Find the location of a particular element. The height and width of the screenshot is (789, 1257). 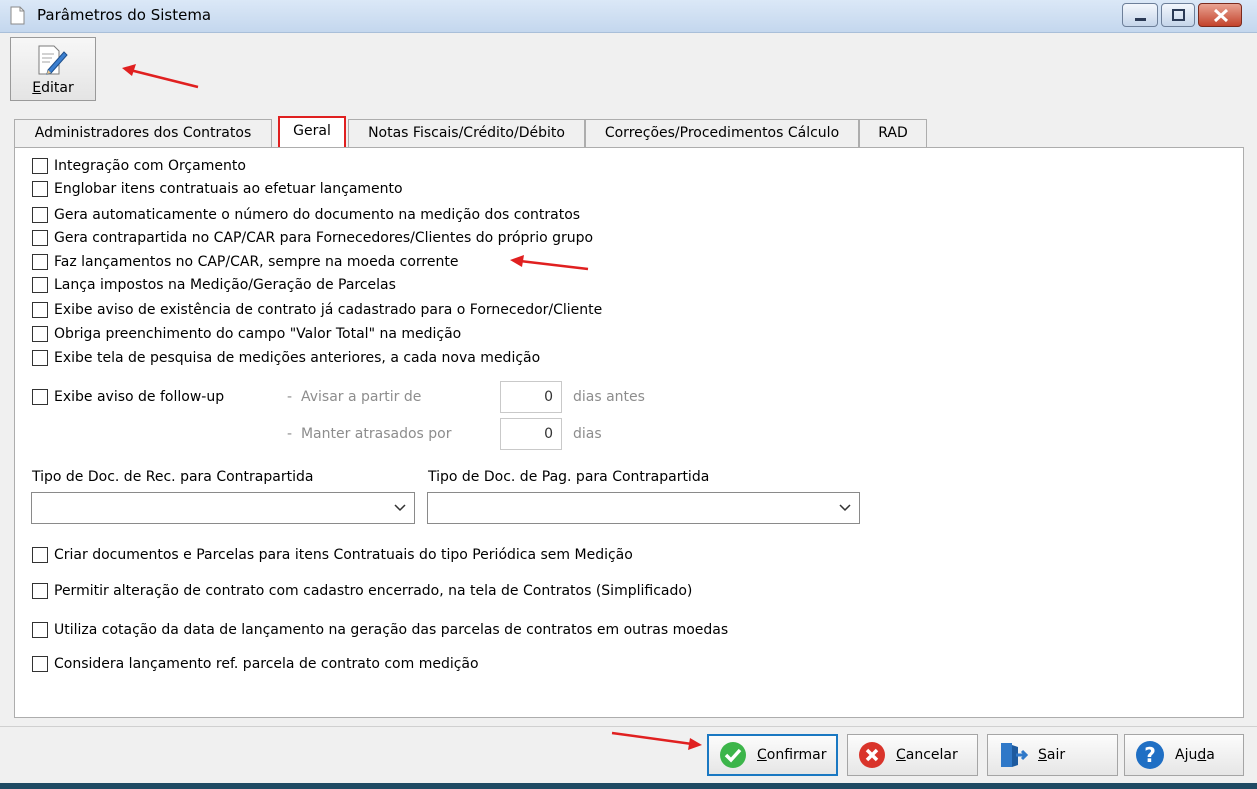

option-follow-up: Exibe aviso de follow-up is located at coordinates (128, 397).